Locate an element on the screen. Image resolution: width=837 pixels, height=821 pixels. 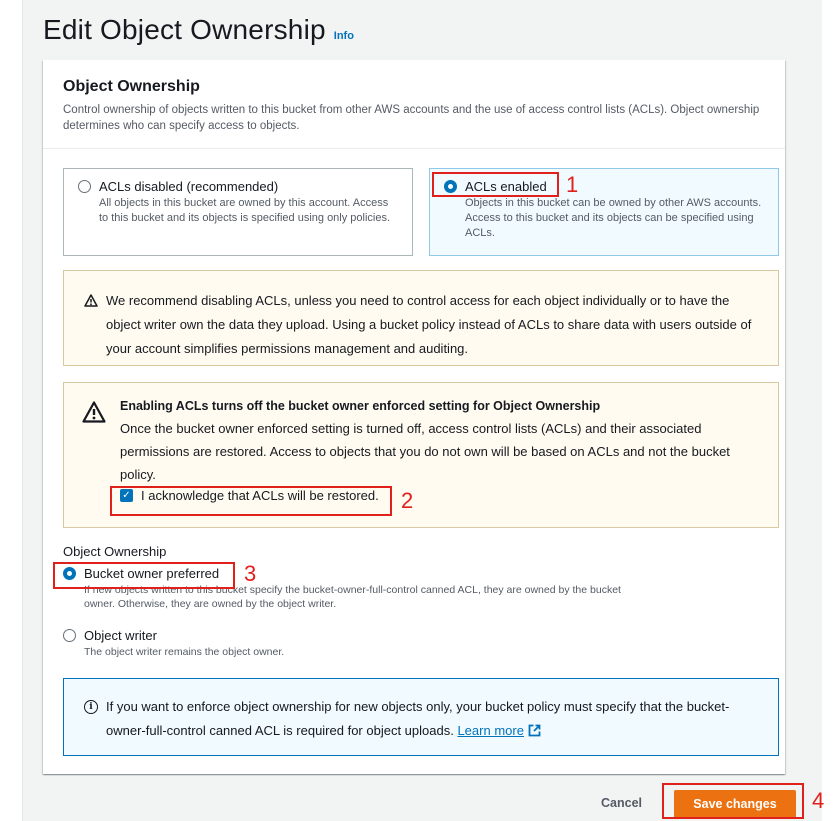
acls-disabled-label: ACLs disabled (recommended) is located at coordinates (189, 186).